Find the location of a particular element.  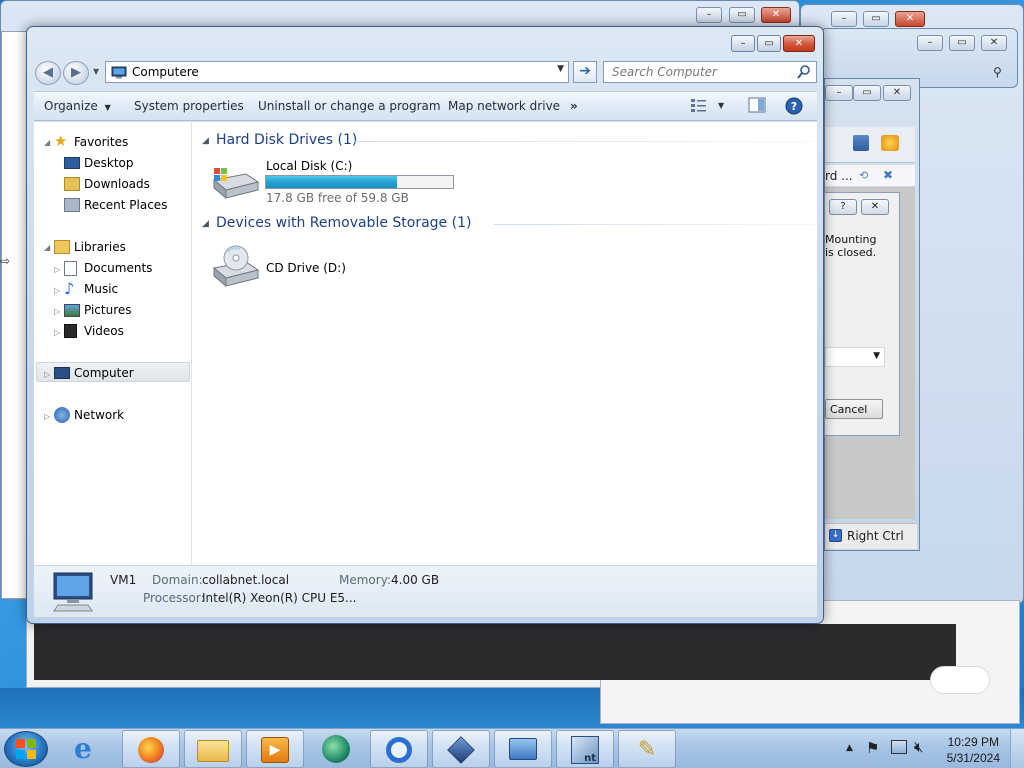

system-clock: 10:29 PM 5/31/2024 is located at coordinates (973, 750).